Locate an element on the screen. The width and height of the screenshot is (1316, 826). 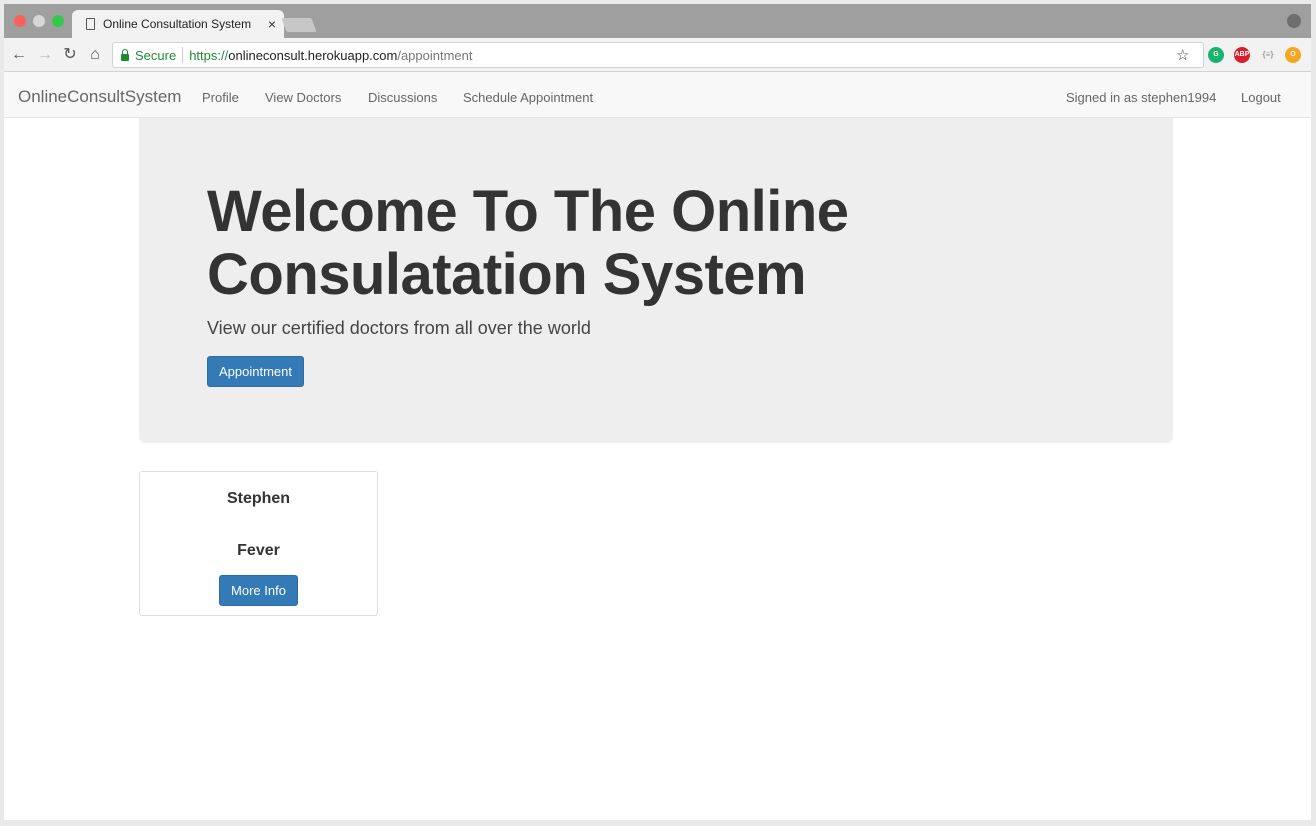
signed-in-text: Signed in as stephen1994 is located at coordinates (1141, 97).